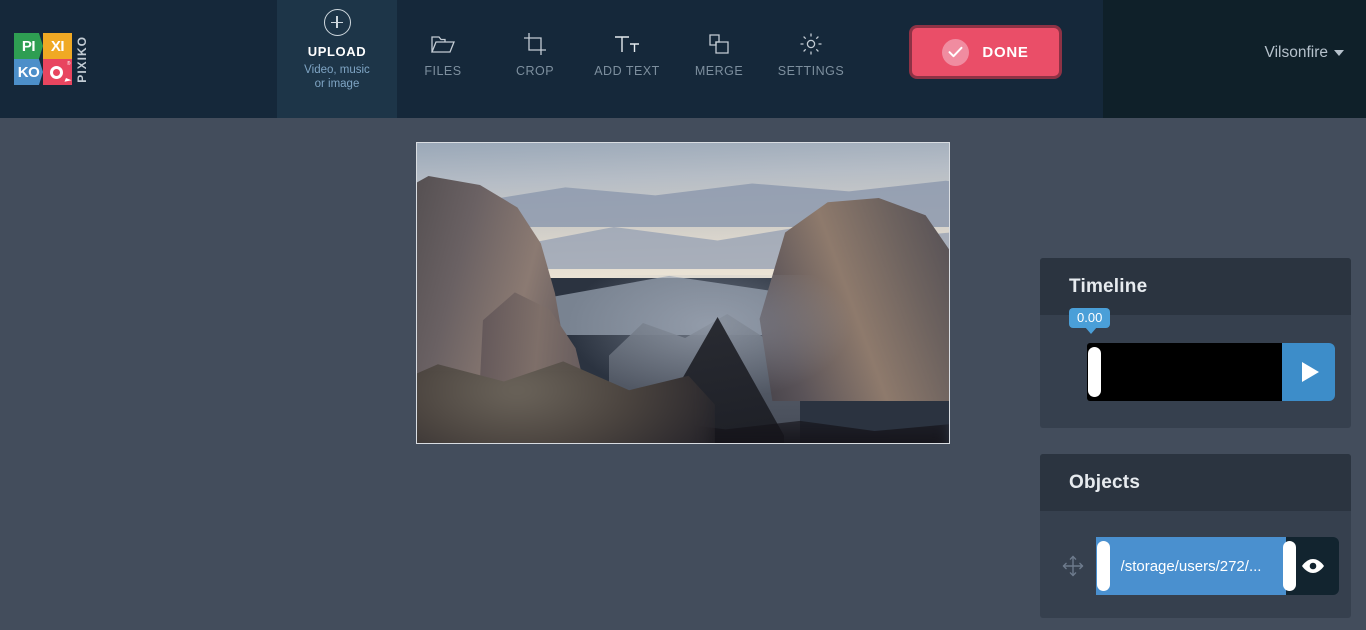 Image resolution: width=1366 pixels, height=630 pixels. What do you see at coordinates (82, 59) in the screenshot?
I see `logo-vertical-text: PIXIKO` at bounding box center [82, 59].